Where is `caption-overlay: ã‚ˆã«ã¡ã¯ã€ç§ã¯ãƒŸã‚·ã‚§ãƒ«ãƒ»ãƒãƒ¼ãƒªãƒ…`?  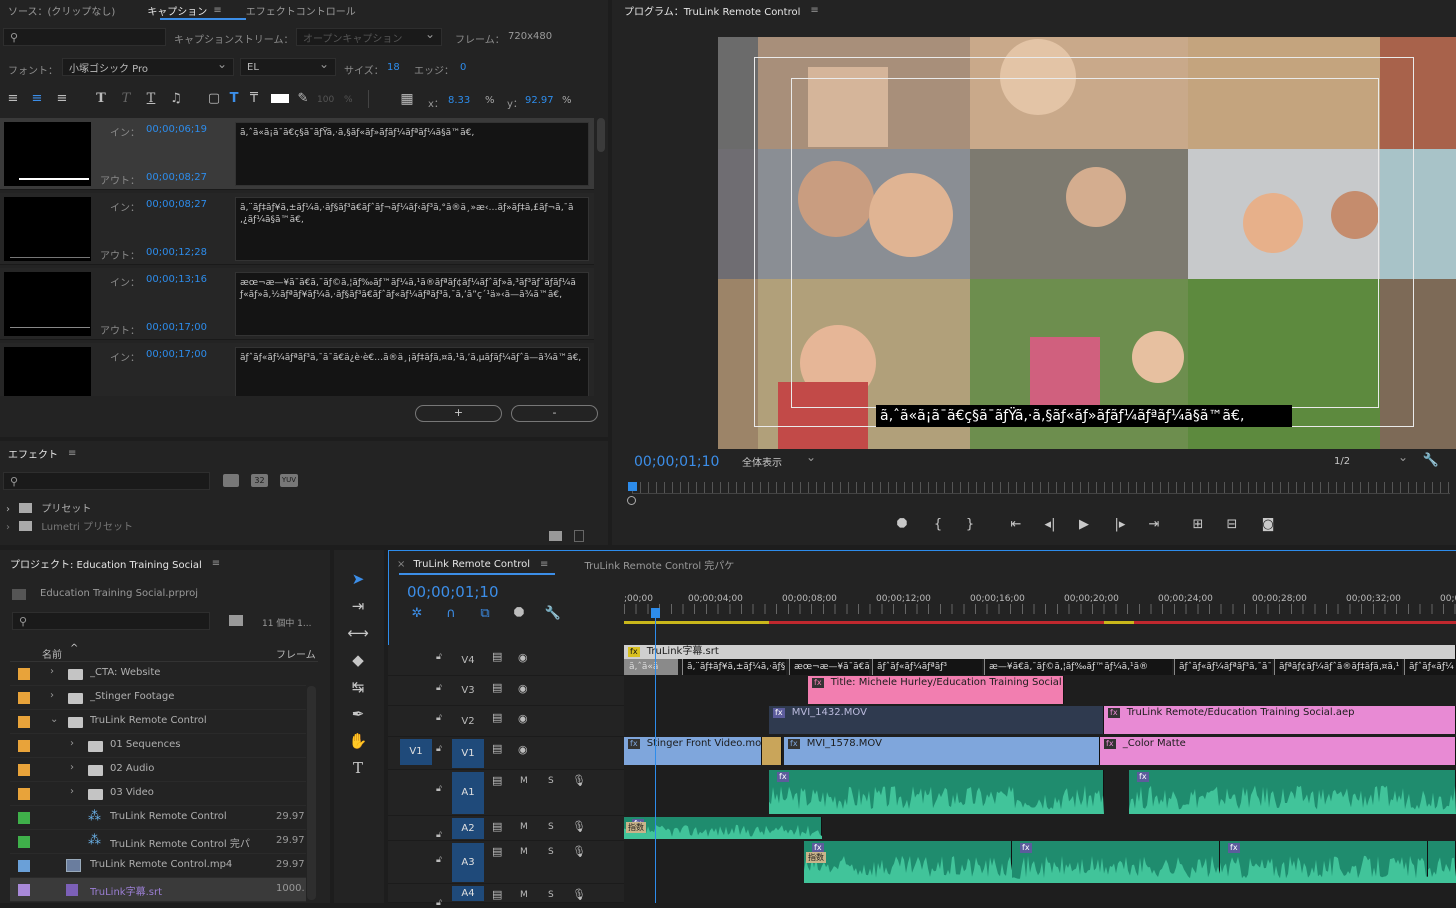
caption-overlay: ã‚ˆã«ã¡ã¯ã€ç§ã¯ãƒŸã‚·ã‚§ãƒ«ãƒ»ãƒãƒ¼ãƒªãƒ… is located at coordinates (1084, 416).